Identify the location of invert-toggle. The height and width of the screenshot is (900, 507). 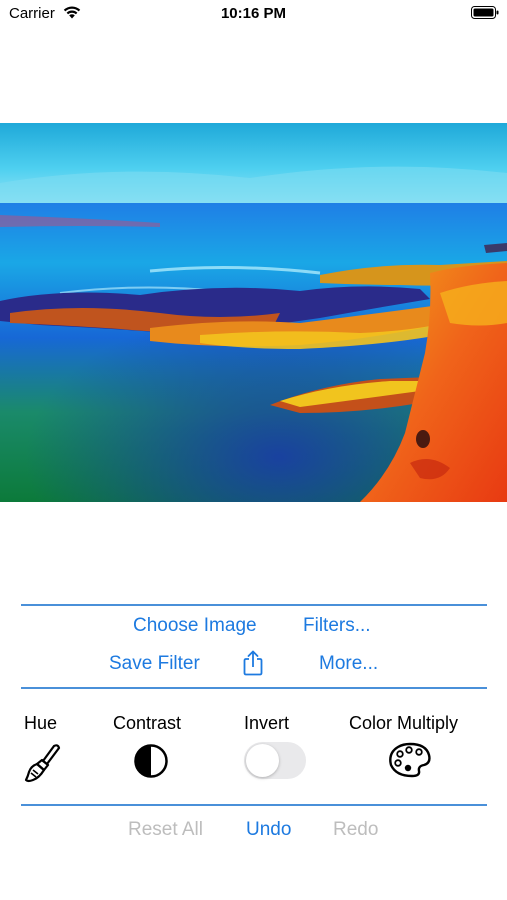
(275, 760).